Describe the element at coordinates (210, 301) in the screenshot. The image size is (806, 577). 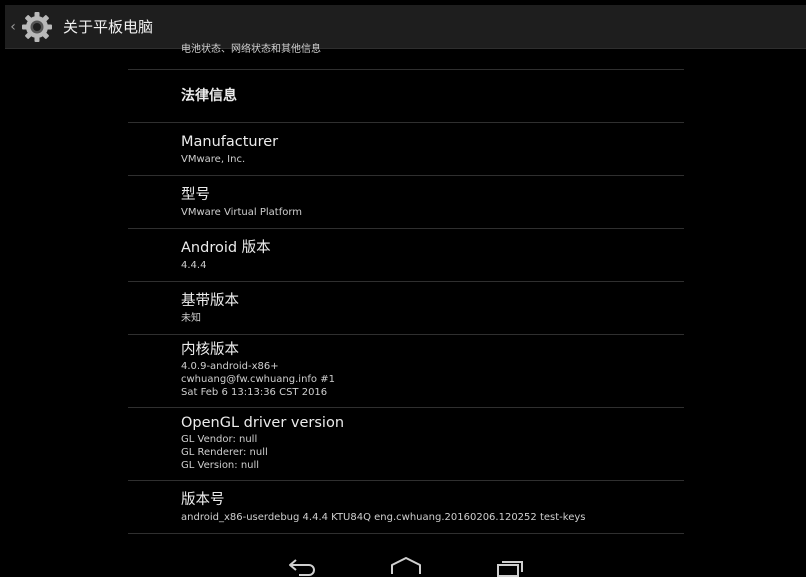
I see `baseband-title: 基带版本` at that location.